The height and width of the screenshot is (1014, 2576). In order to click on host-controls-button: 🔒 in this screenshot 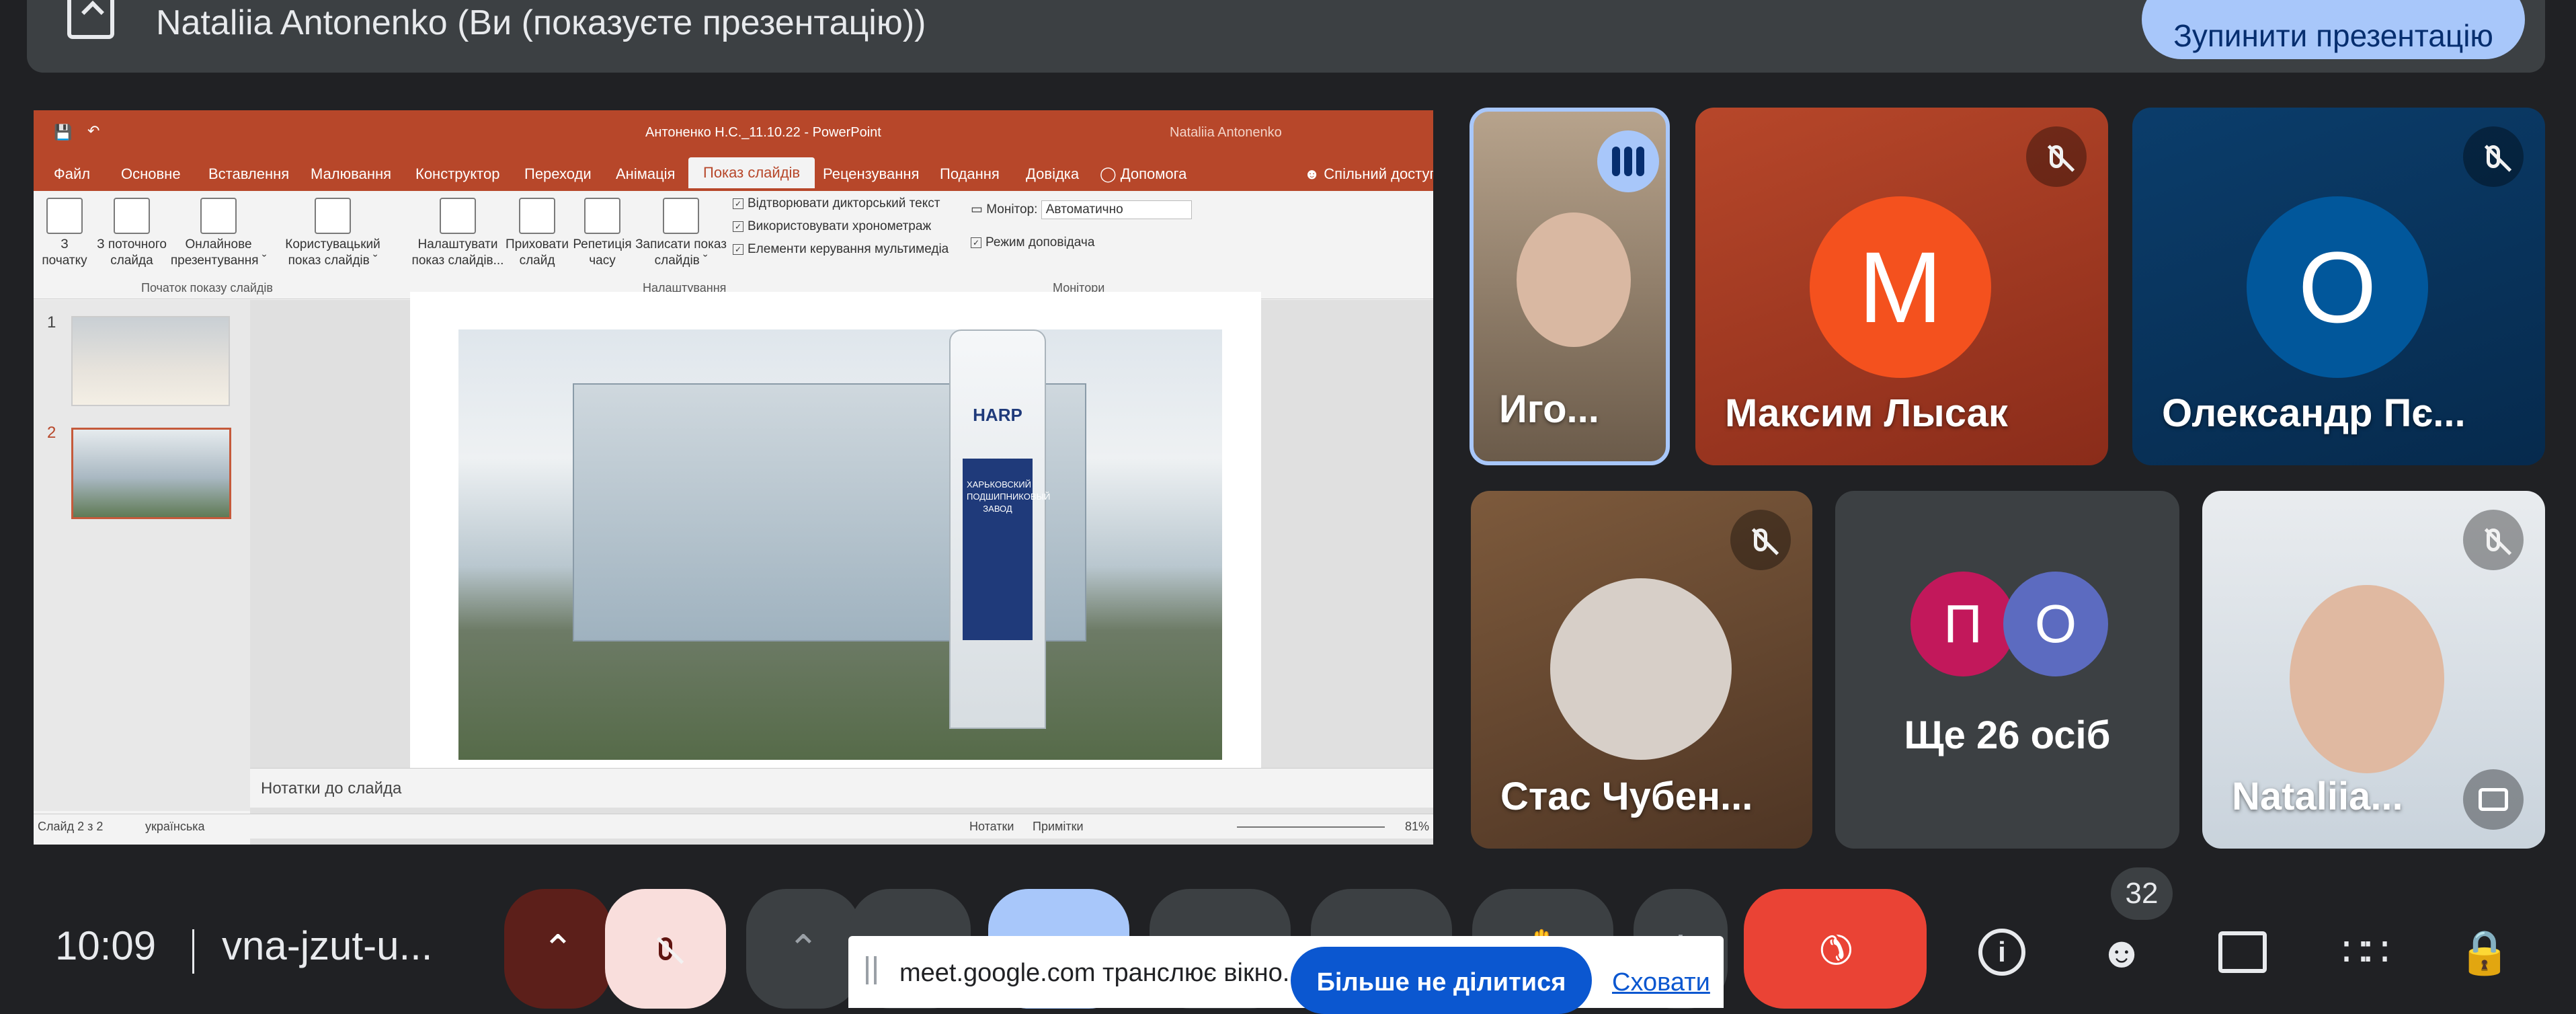, I will do `click(2484, 952)`.